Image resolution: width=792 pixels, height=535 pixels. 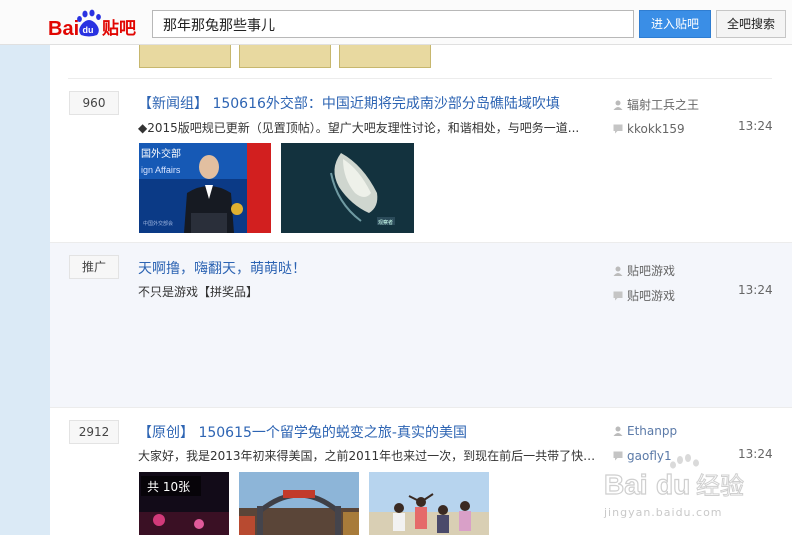 What do you see at coordinates (161, 153) in the screenshot?
I see `svg-text: 国外交部` at bounding box center [161, 153].